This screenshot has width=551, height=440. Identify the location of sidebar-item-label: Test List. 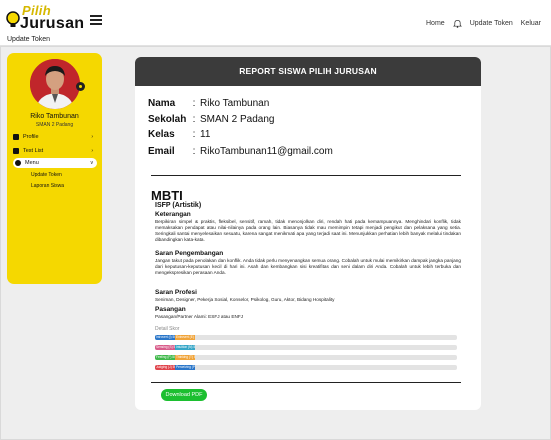
(33, 151).